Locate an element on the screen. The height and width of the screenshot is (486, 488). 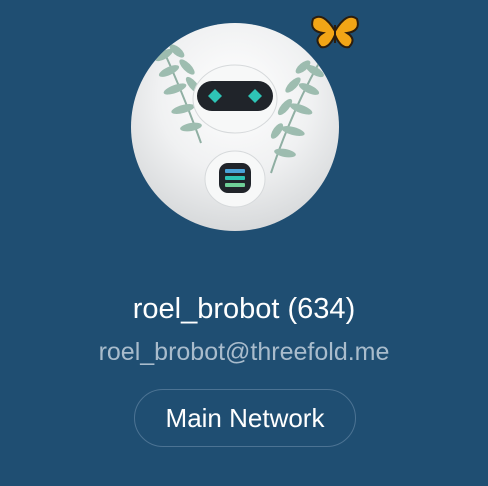
robot-avatar-image is located at coordinates (239, 126).